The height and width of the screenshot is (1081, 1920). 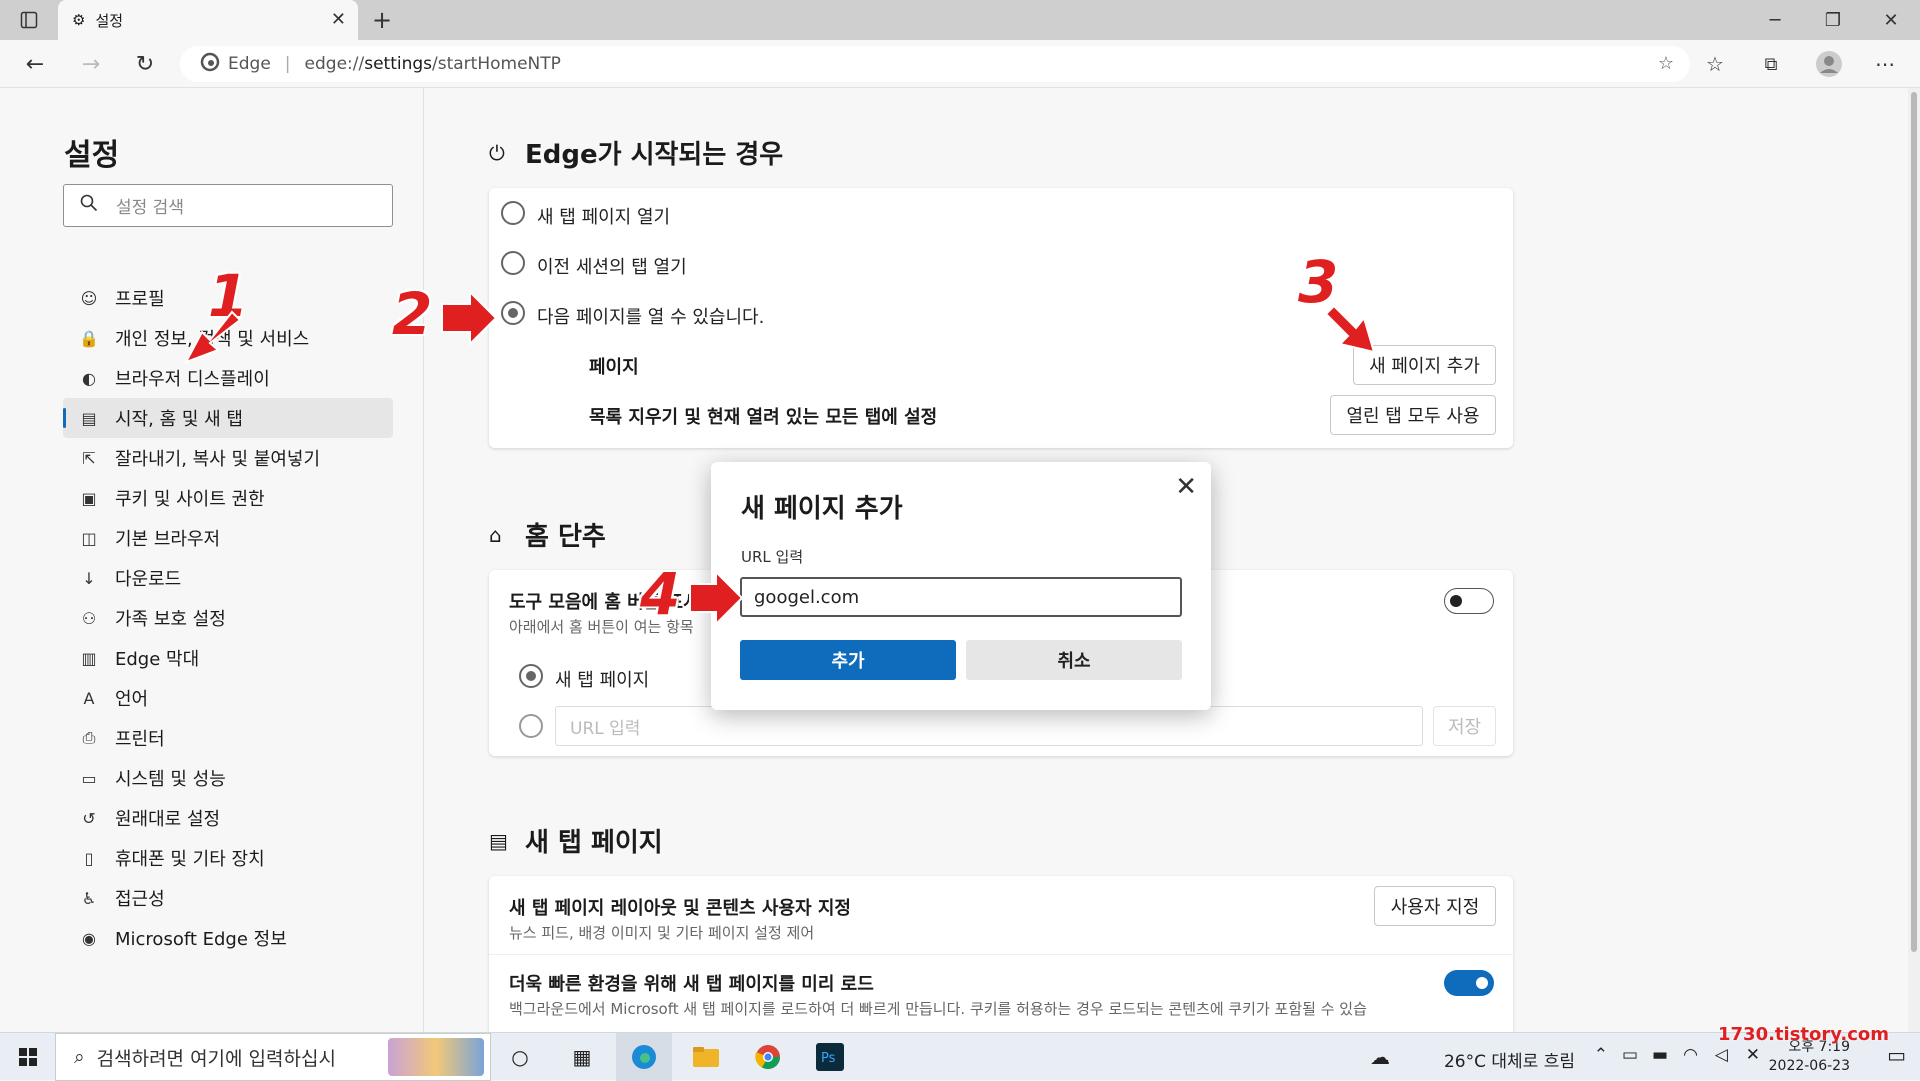 What do you see at coordinates (1509, 1062) in the screenshot?
I see `weather-text: 26°C 대체로 흐림` at bounding box center [1509, 1062].